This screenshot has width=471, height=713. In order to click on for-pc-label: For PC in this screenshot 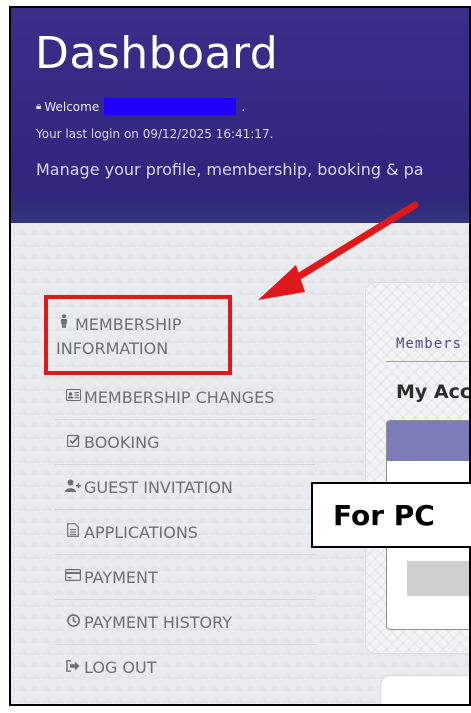, I will do `click(391, 515)`.